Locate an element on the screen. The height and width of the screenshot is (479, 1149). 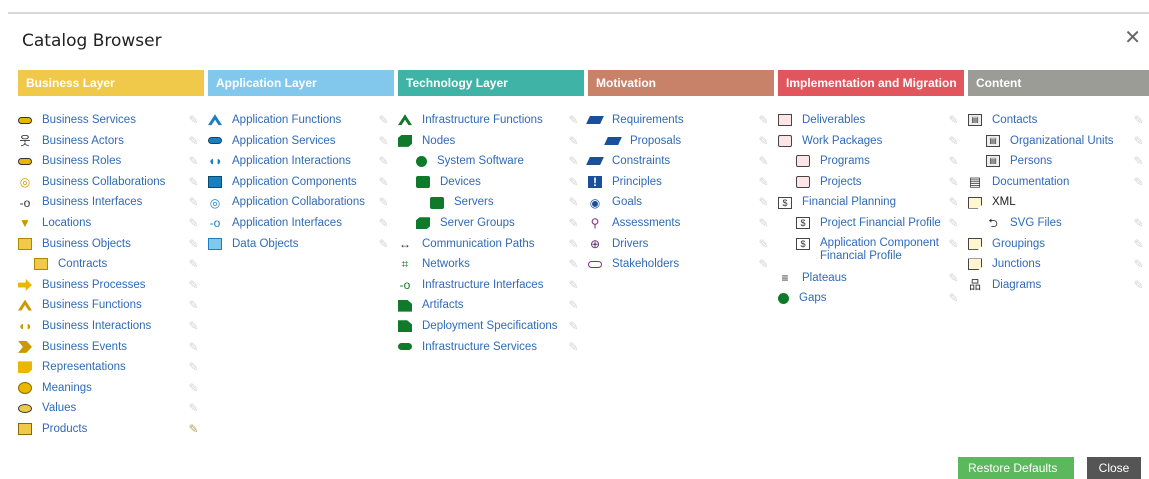
catalog-item-assessments: ⚲ Assessments ✎ is located at coordinates (681, 223).